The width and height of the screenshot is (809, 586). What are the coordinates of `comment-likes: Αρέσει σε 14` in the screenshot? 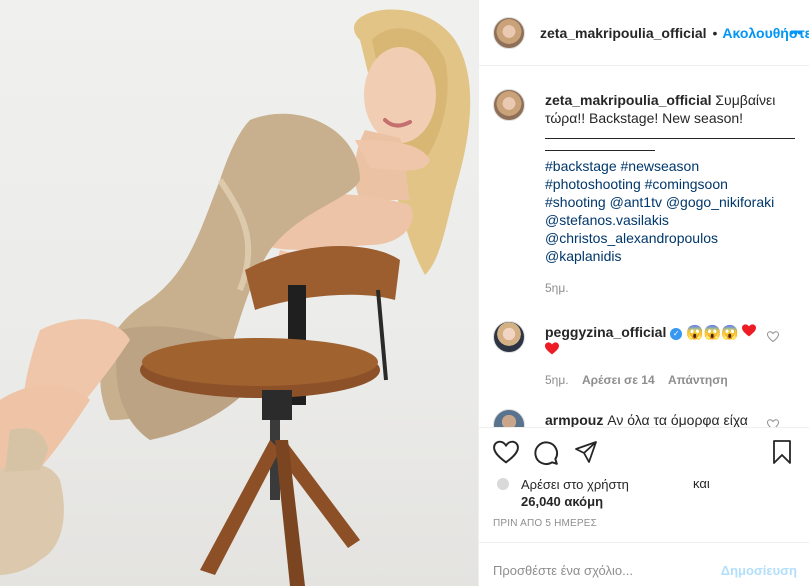 It's located at (618, 380).